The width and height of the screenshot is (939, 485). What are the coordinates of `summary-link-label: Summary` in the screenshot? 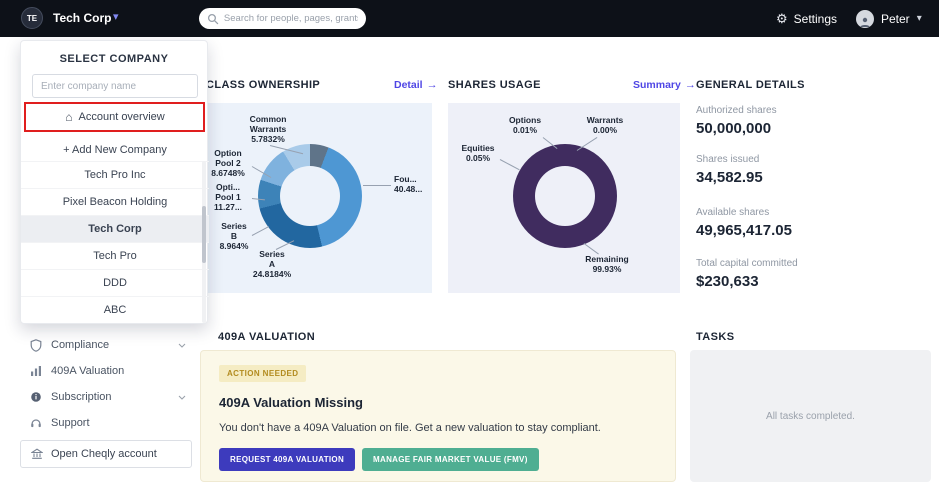 It's located at (657, 85).